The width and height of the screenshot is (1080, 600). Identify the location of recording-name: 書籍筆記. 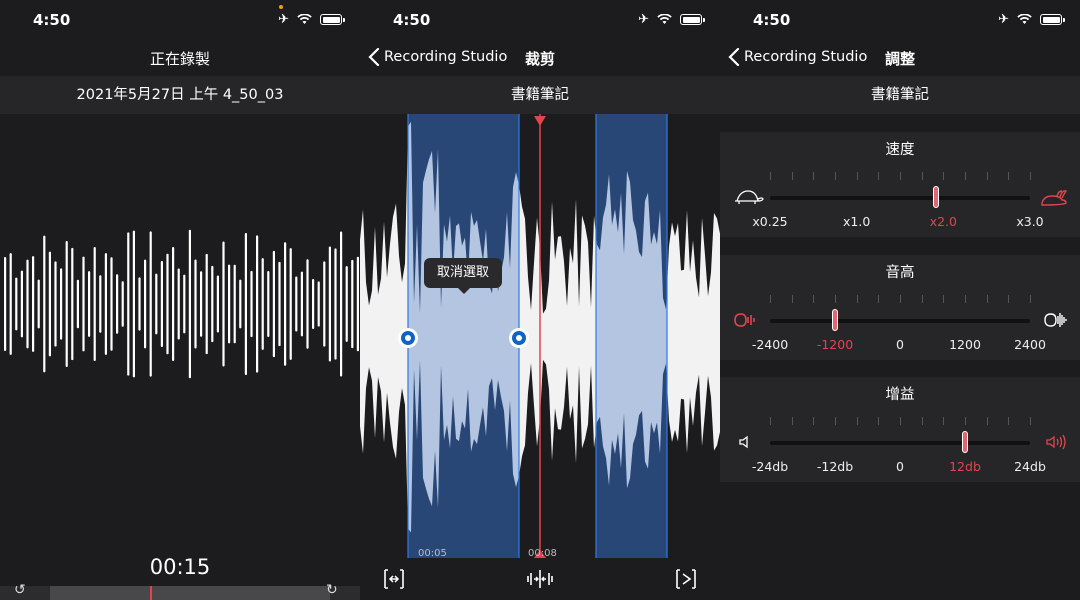
(540, 95).